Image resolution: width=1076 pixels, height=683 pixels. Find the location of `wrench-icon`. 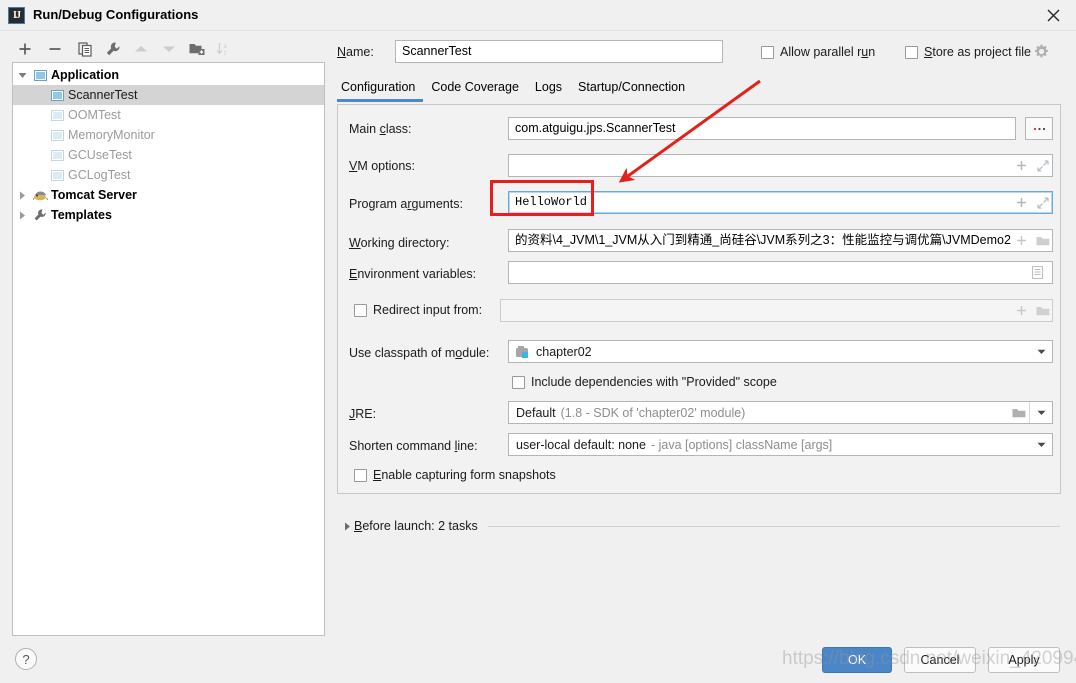

wrench-icon is located at coordinates (40, 215).